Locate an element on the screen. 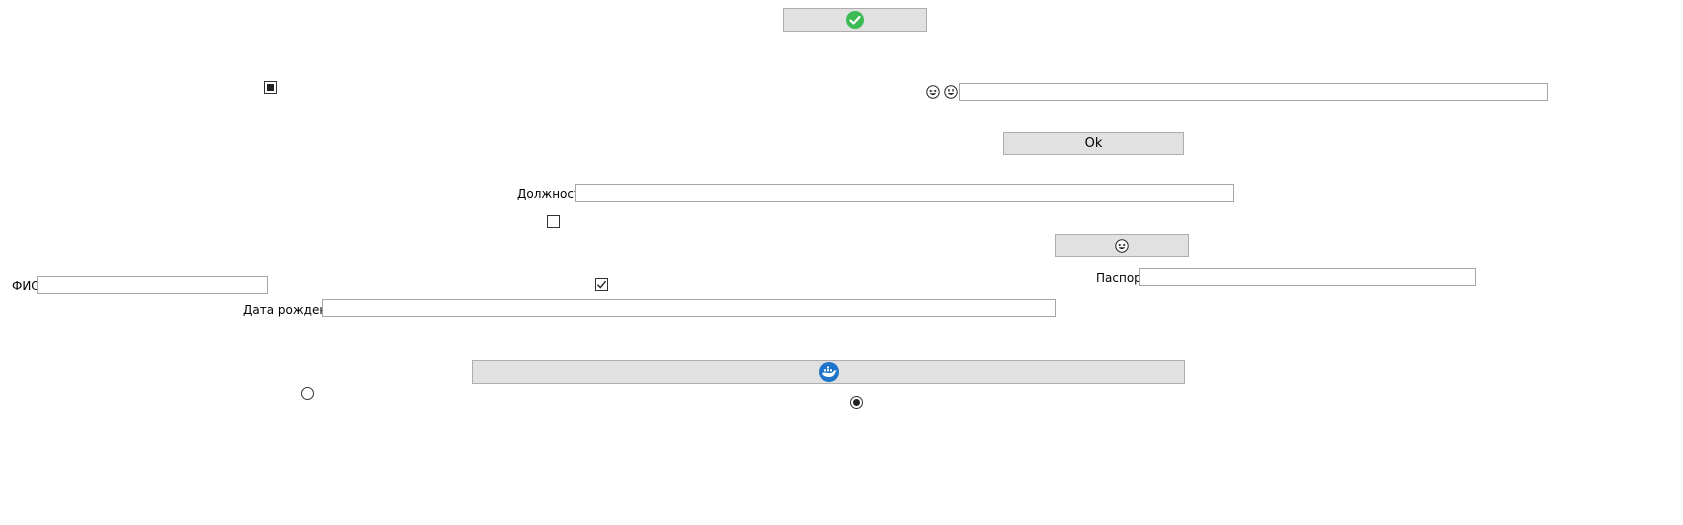 The image size is (1683, 525). whale-icon-button is located at coordinates (828, 372).